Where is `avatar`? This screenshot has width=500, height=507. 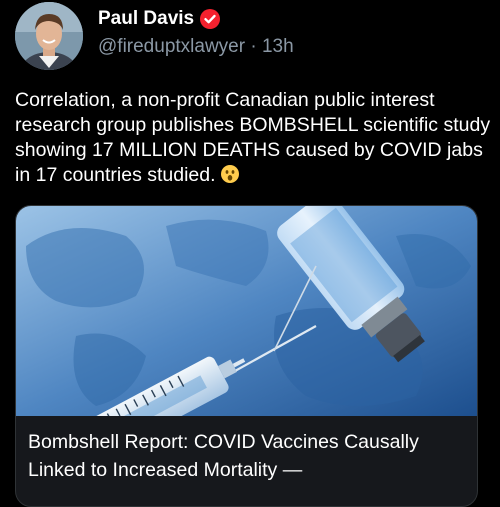
avatar is located at coordinates (49, 36).